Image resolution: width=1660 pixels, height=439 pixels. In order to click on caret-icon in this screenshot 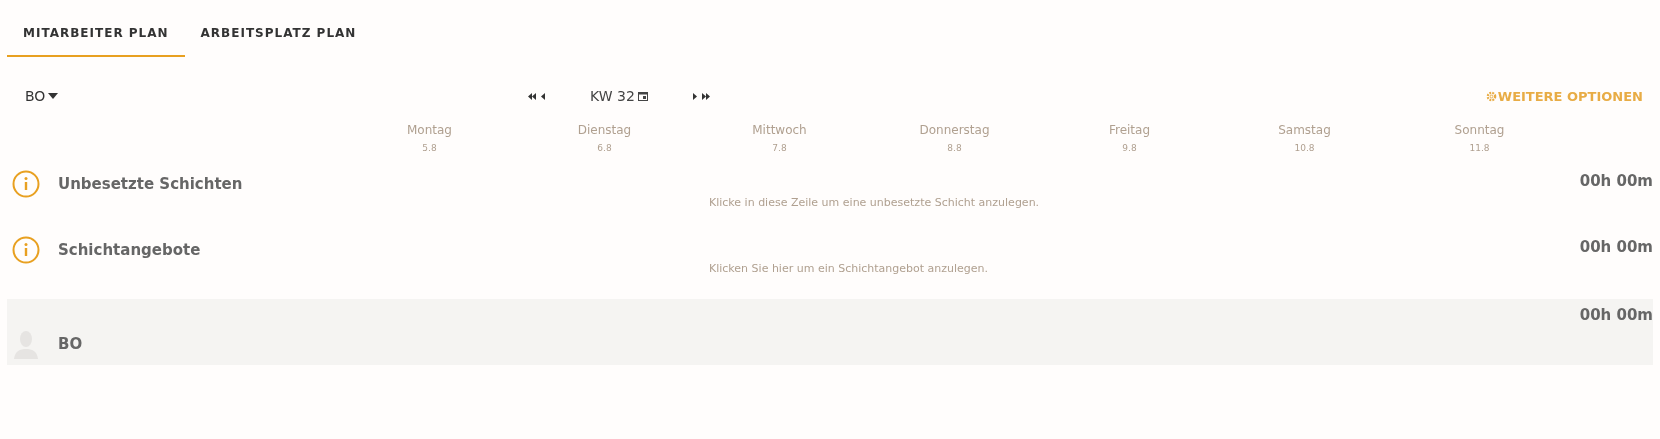, I will do `click(53, 96)`.